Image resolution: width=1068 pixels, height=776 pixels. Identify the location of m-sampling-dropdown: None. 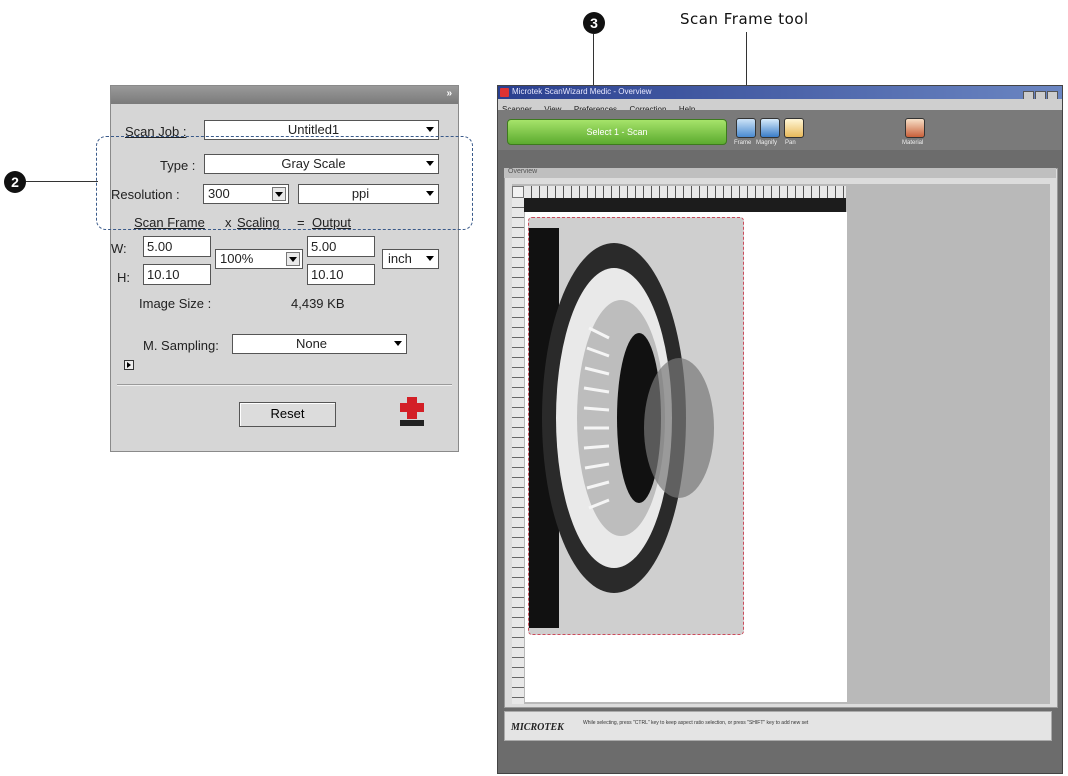
(319, 344).